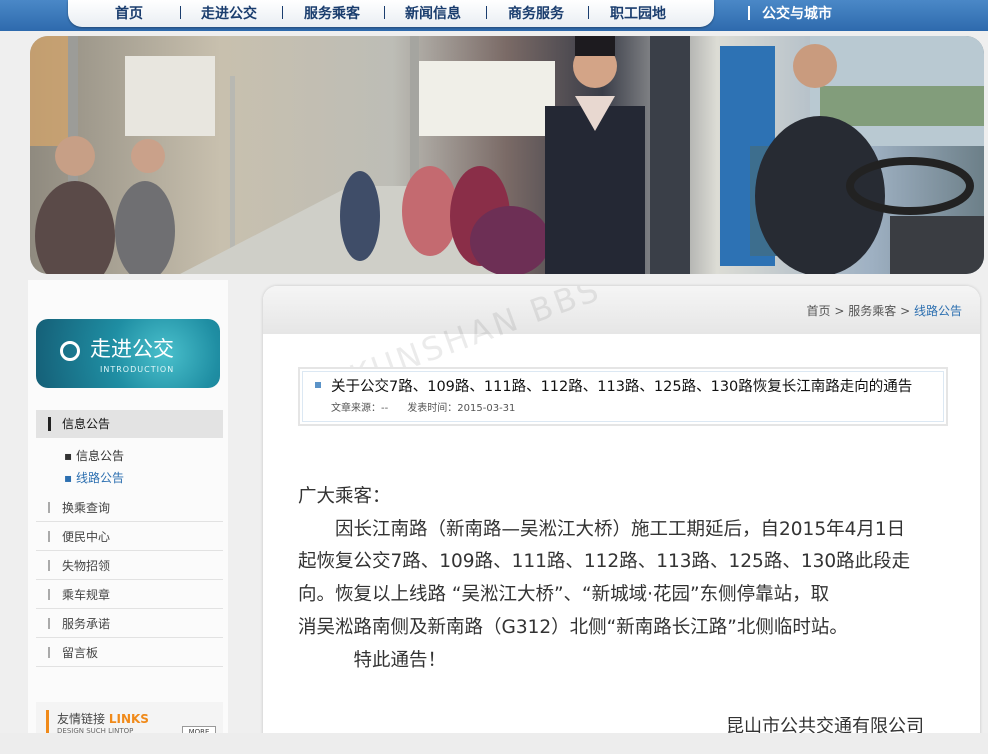  Describe the element at coordinates (564, 594) in the screenshot. I see `article-line: 向。恢复以上线路 “吴淞江大桥”、“新城域·花园”东侧停靠站，取` at that location.